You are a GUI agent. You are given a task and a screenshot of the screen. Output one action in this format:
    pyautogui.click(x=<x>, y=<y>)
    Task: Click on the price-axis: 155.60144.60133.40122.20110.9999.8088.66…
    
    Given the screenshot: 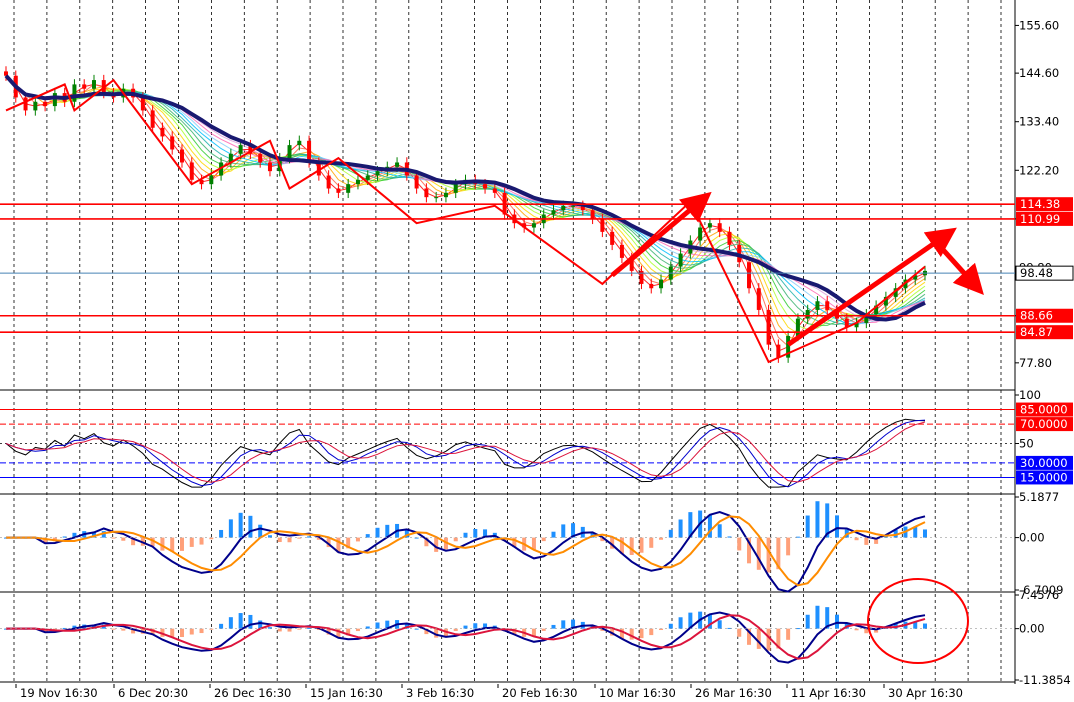 What is the action you would take?
    pyautogui.click(x=1044, y=352)
    